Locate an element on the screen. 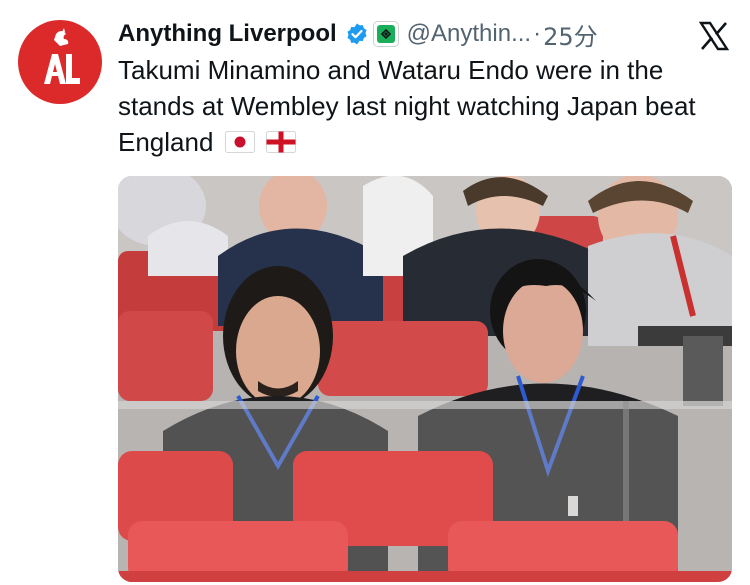  verified-badge-icon is located at coordinates (357, 34).